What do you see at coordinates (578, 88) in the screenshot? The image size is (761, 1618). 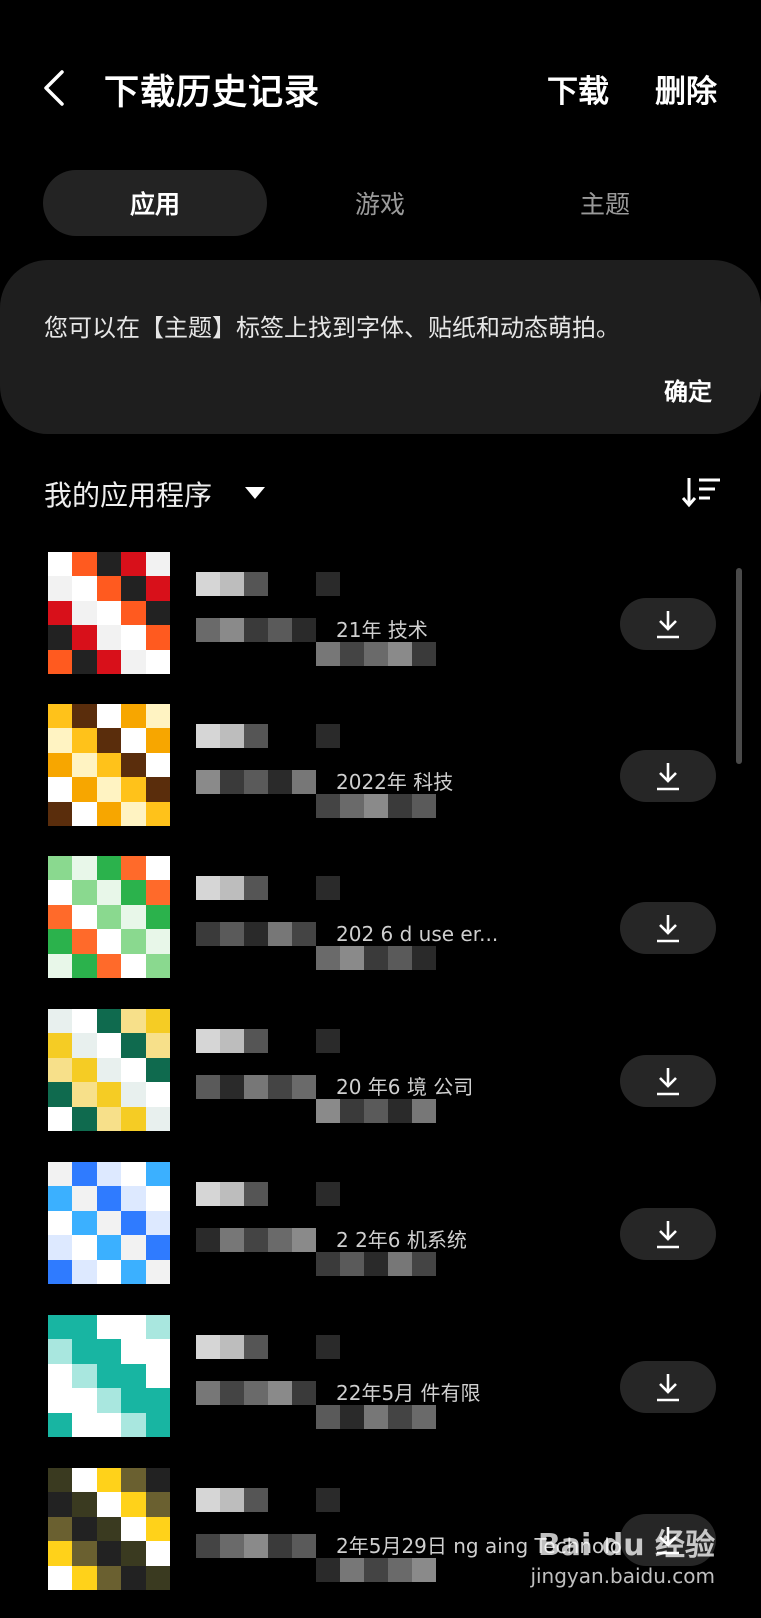 I see `download-button: 下载` at bounding box center [578, 88].